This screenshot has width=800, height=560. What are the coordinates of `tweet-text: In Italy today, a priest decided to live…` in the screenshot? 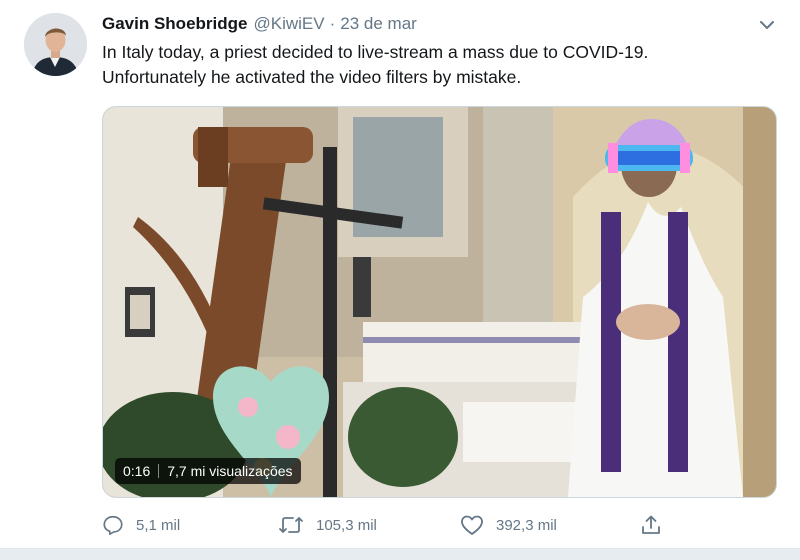 It's located at (432, 65).